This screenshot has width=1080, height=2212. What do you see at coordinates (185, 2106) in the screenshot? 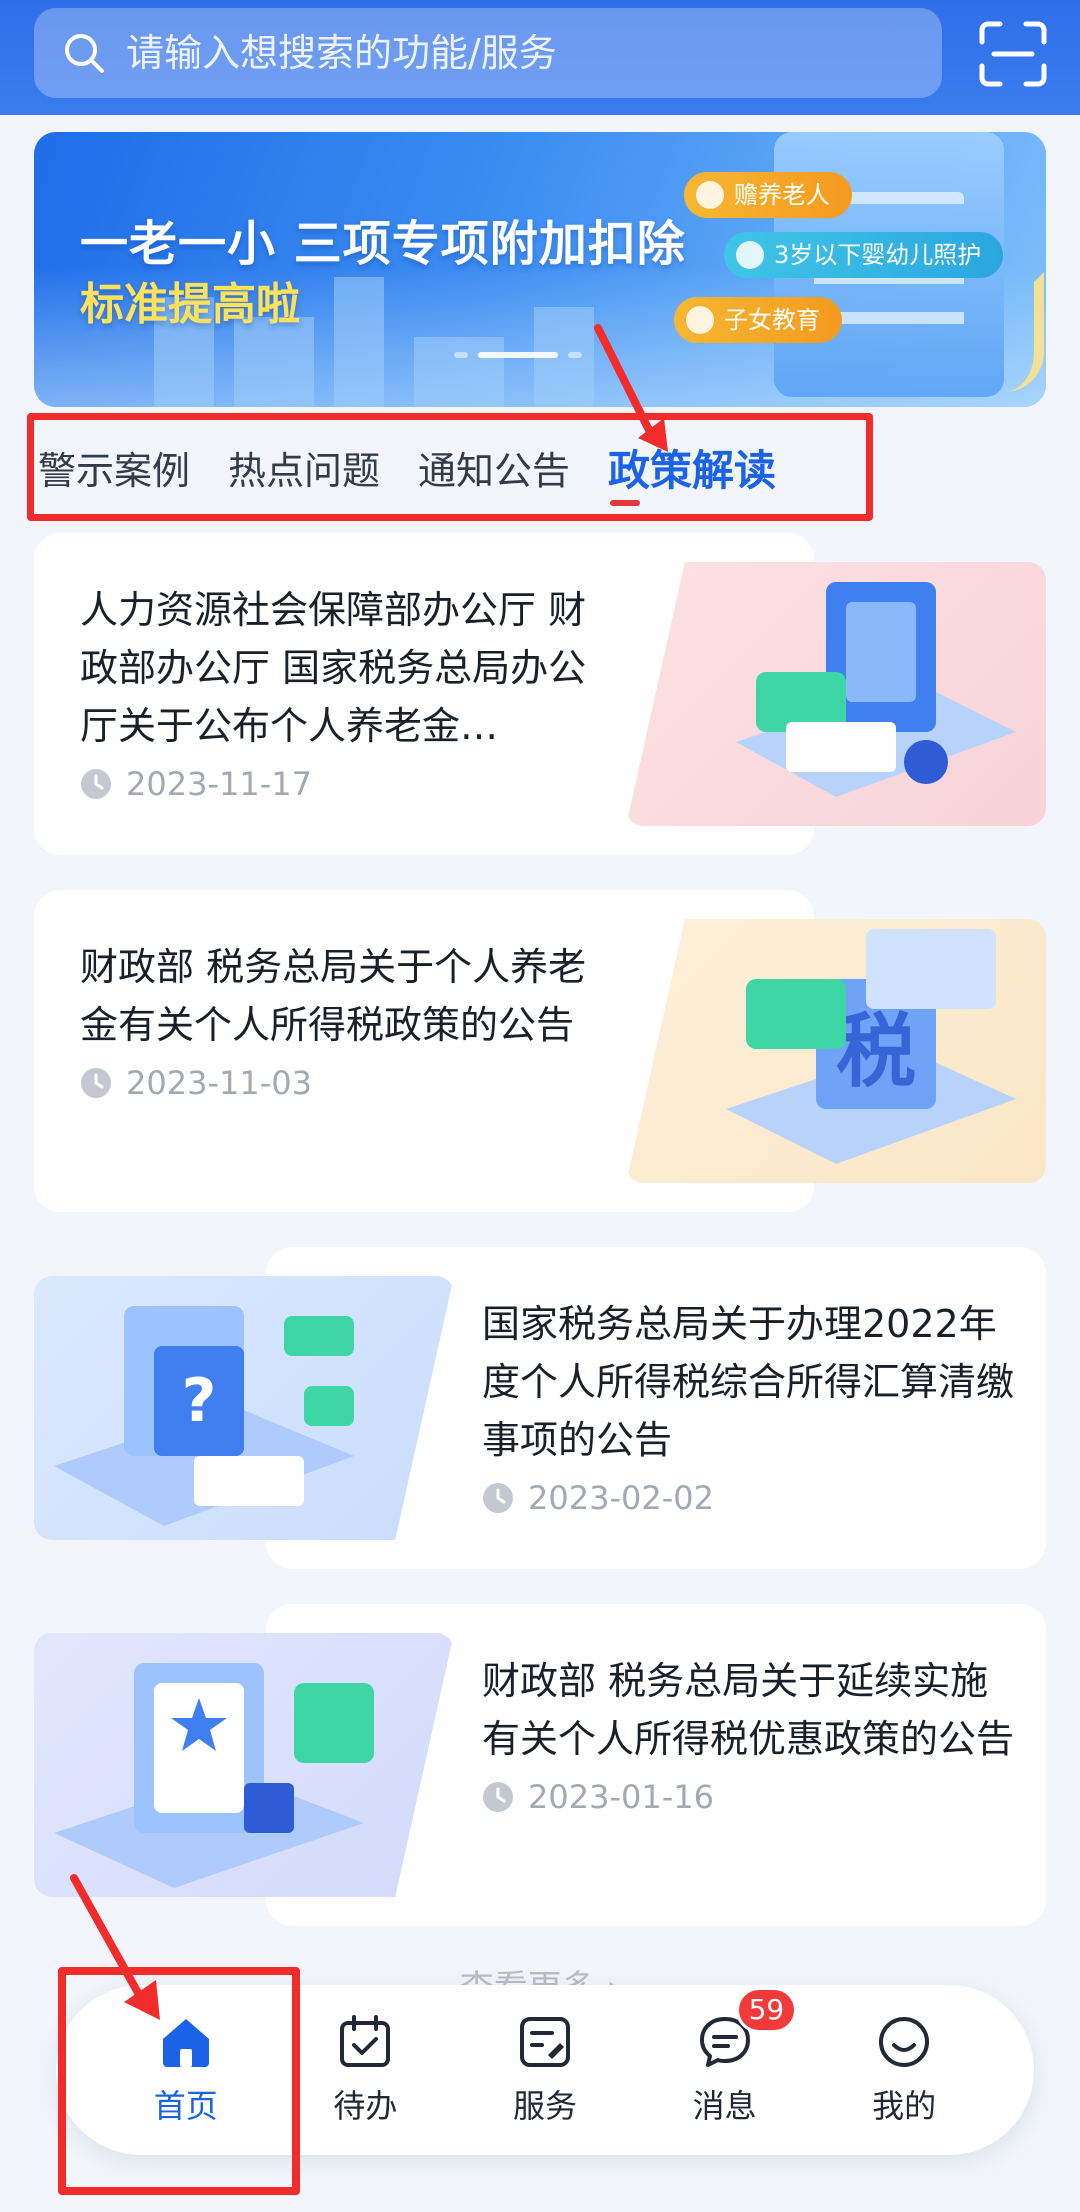
I see `nav-label: 首页` at bounding box center [185, 2106].